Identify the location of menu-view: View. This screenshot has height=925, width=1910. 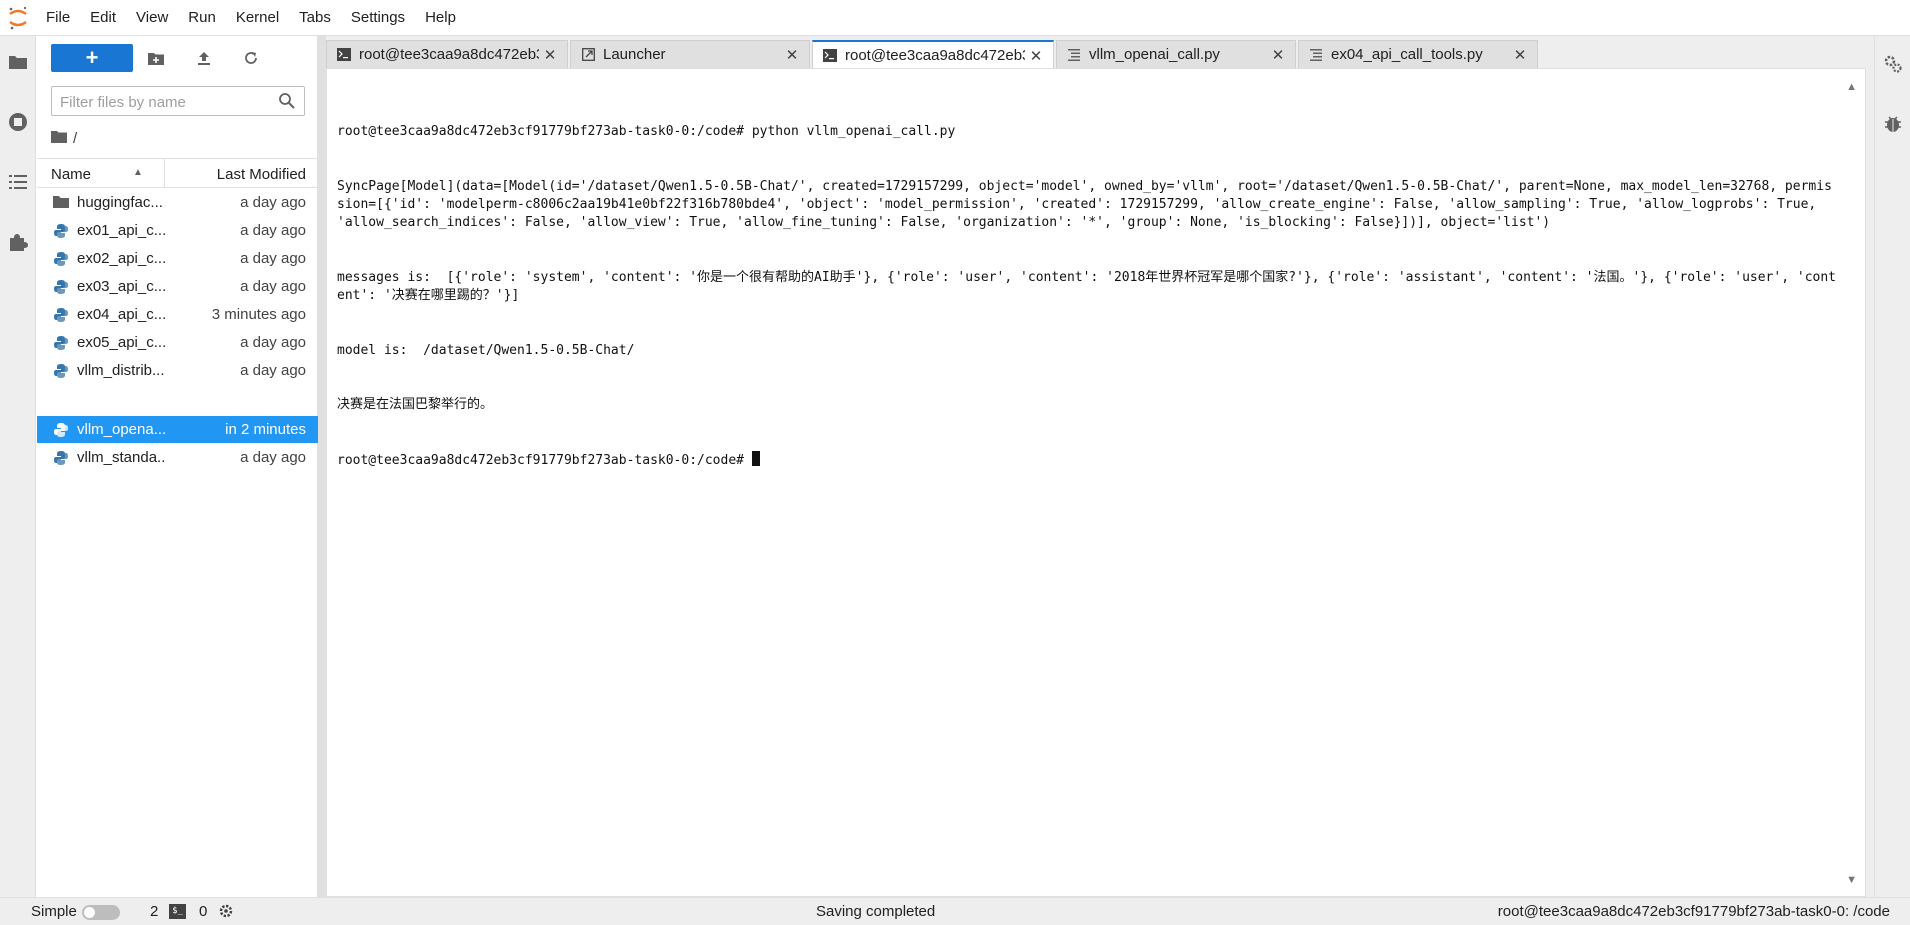
(152, 18).